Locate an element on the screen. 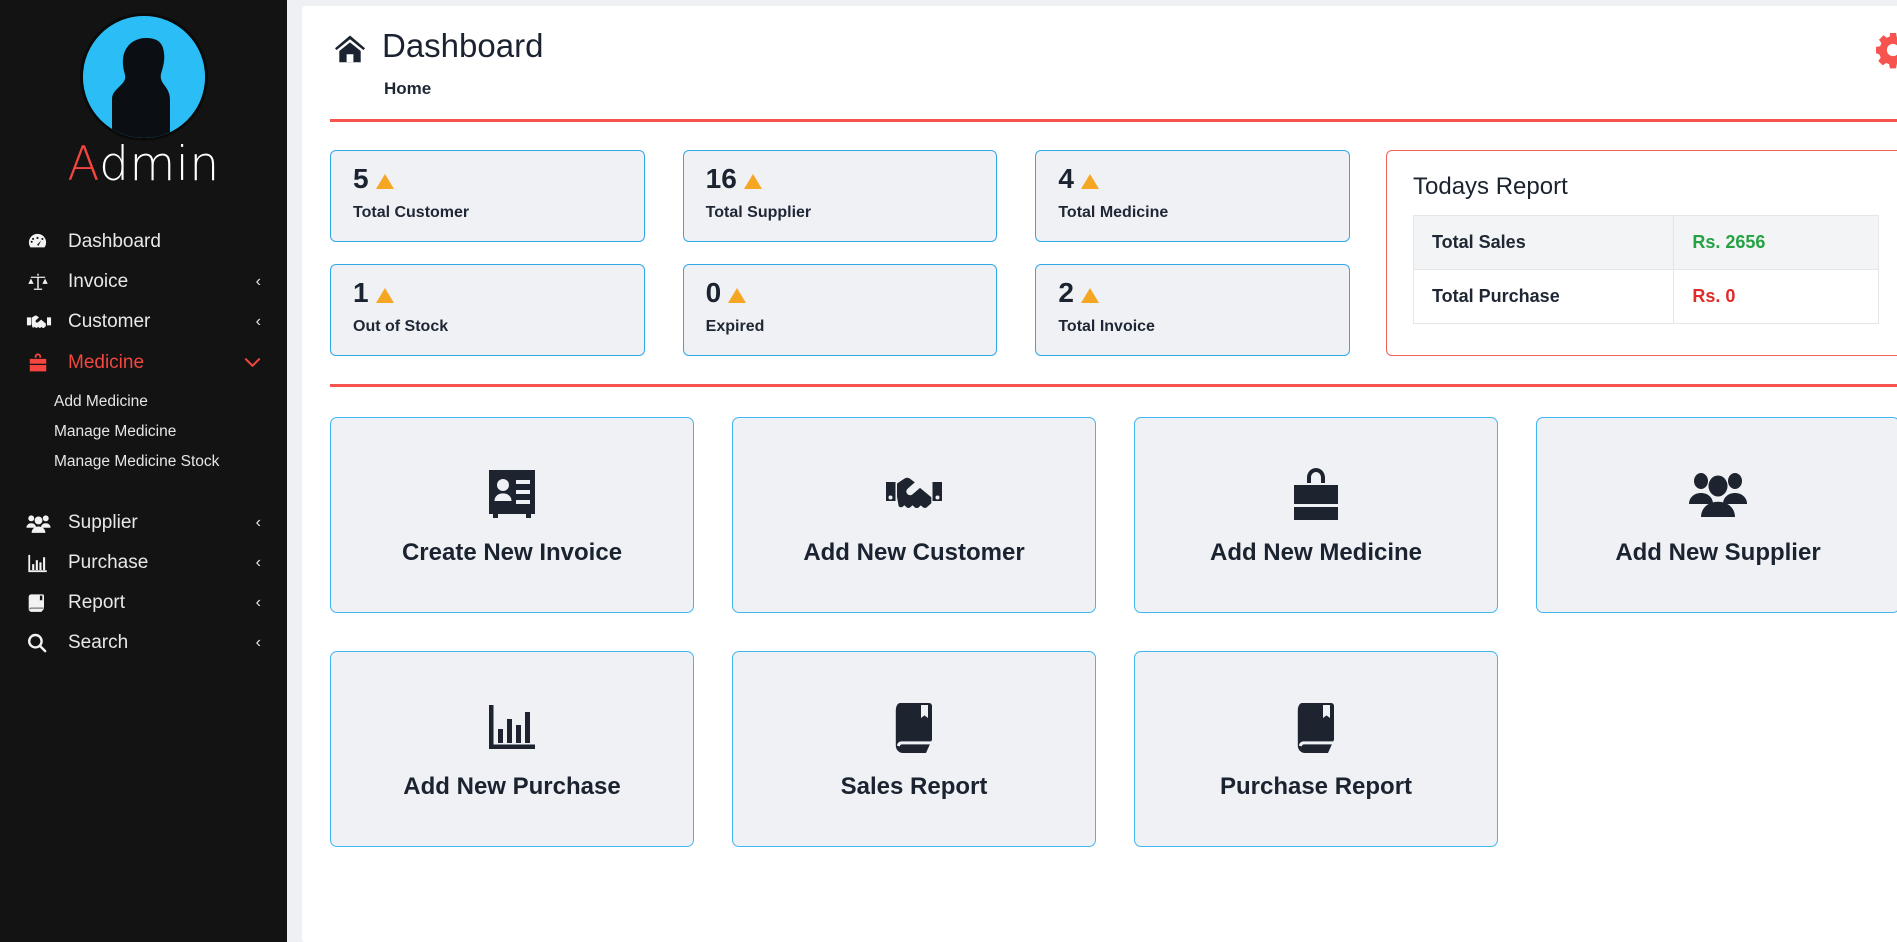 The height and width of the screenshot is (942, 1897). tile-add-new-customer: Add New Customer is located at coordinates (914, 514).